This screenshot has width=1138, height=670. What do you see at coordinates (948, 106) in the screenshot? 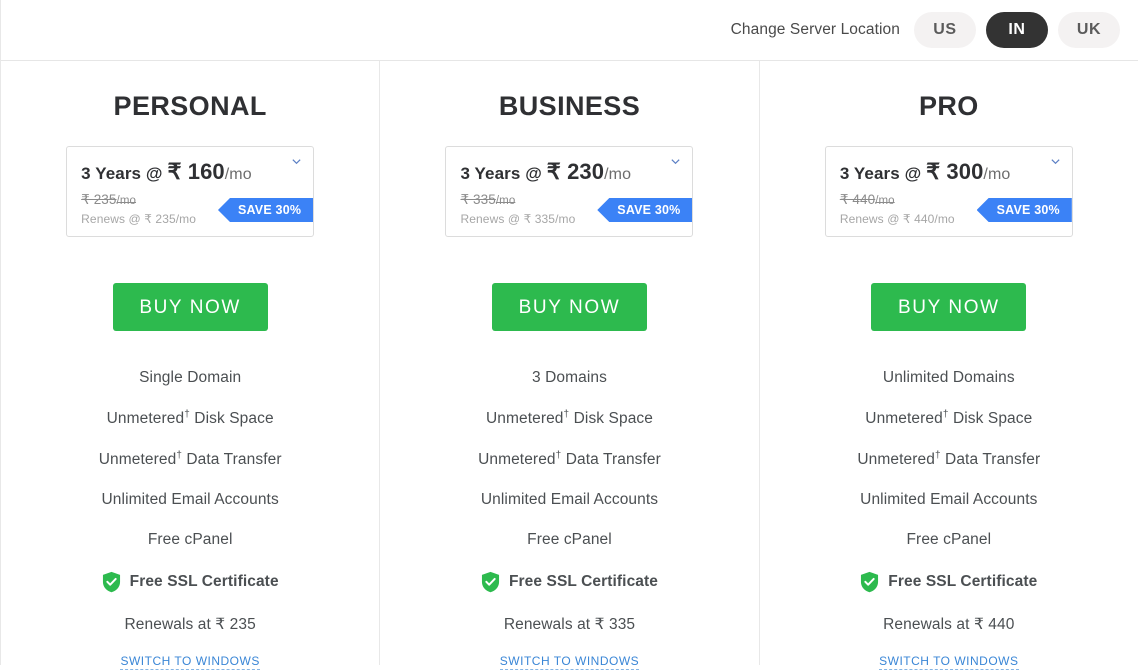
I see `plan-title: PRO` at bounding box center [948, 106].